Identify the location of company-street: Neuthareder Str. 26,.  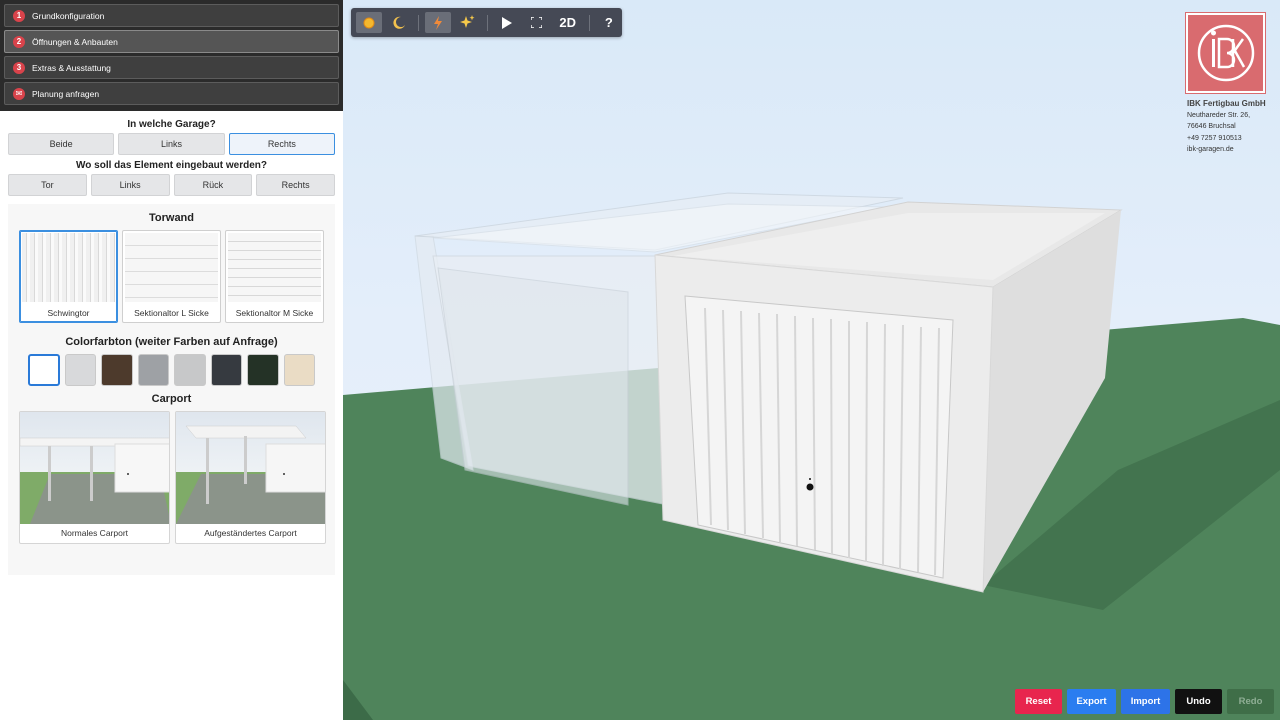
(1219, 115).